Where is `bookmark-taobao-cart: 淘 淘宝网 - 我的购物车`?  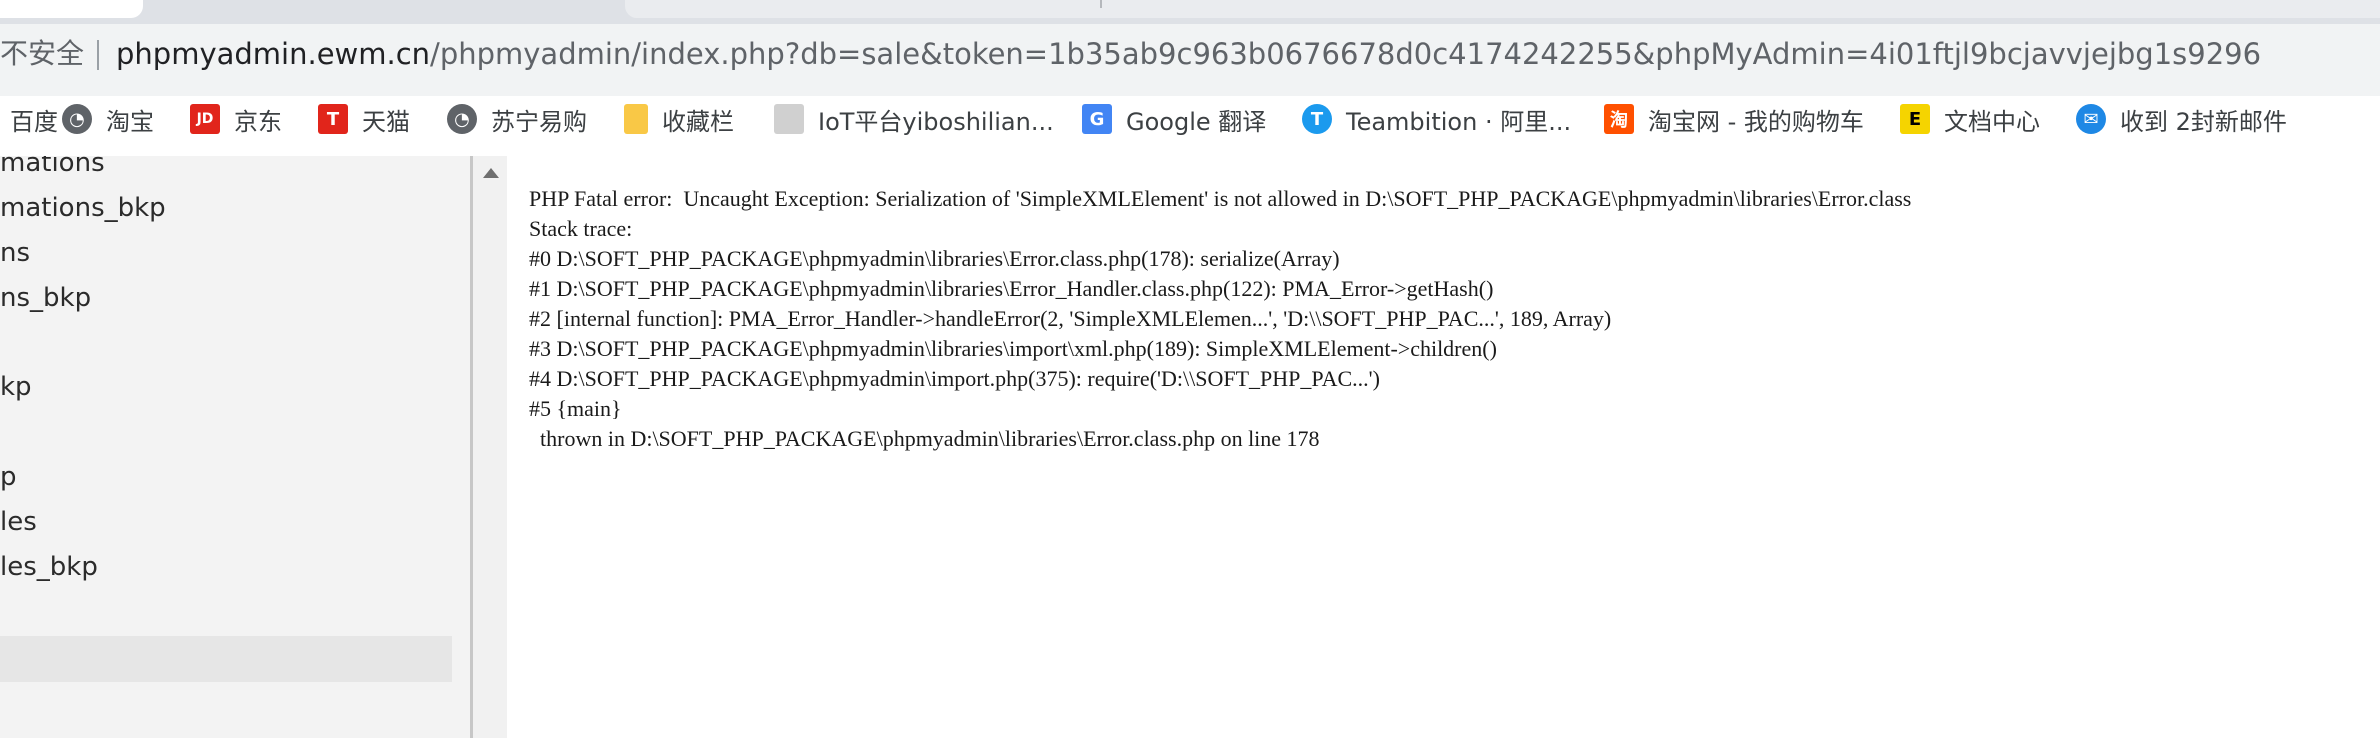 bookmark-taobao-cart: 淘 淘宝网 - 我的购物车 is located at coordinates (1734, 119).